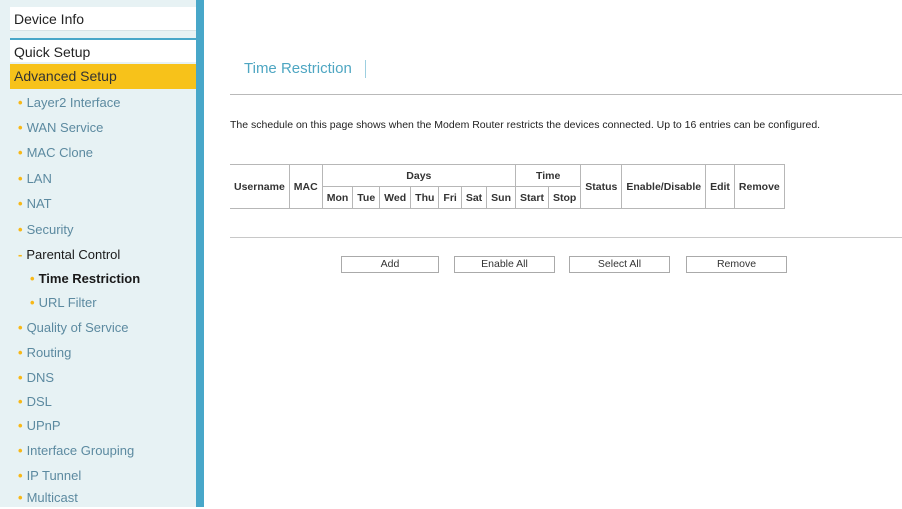  What do you see at coordinates (532, 197) in the screenshot?
I see `column-start: Start` at bounding box center [532, 197].